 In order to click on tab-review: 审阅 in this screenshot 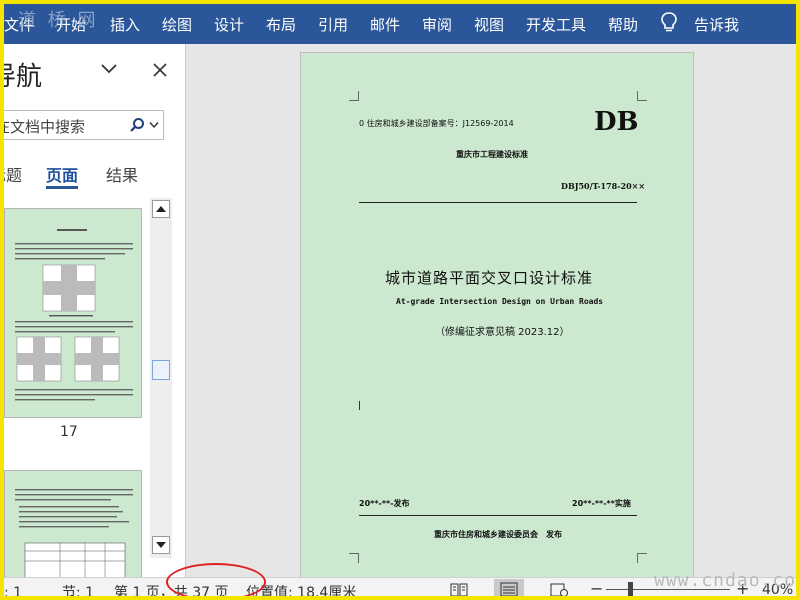, I will do `click(437, 24)`.